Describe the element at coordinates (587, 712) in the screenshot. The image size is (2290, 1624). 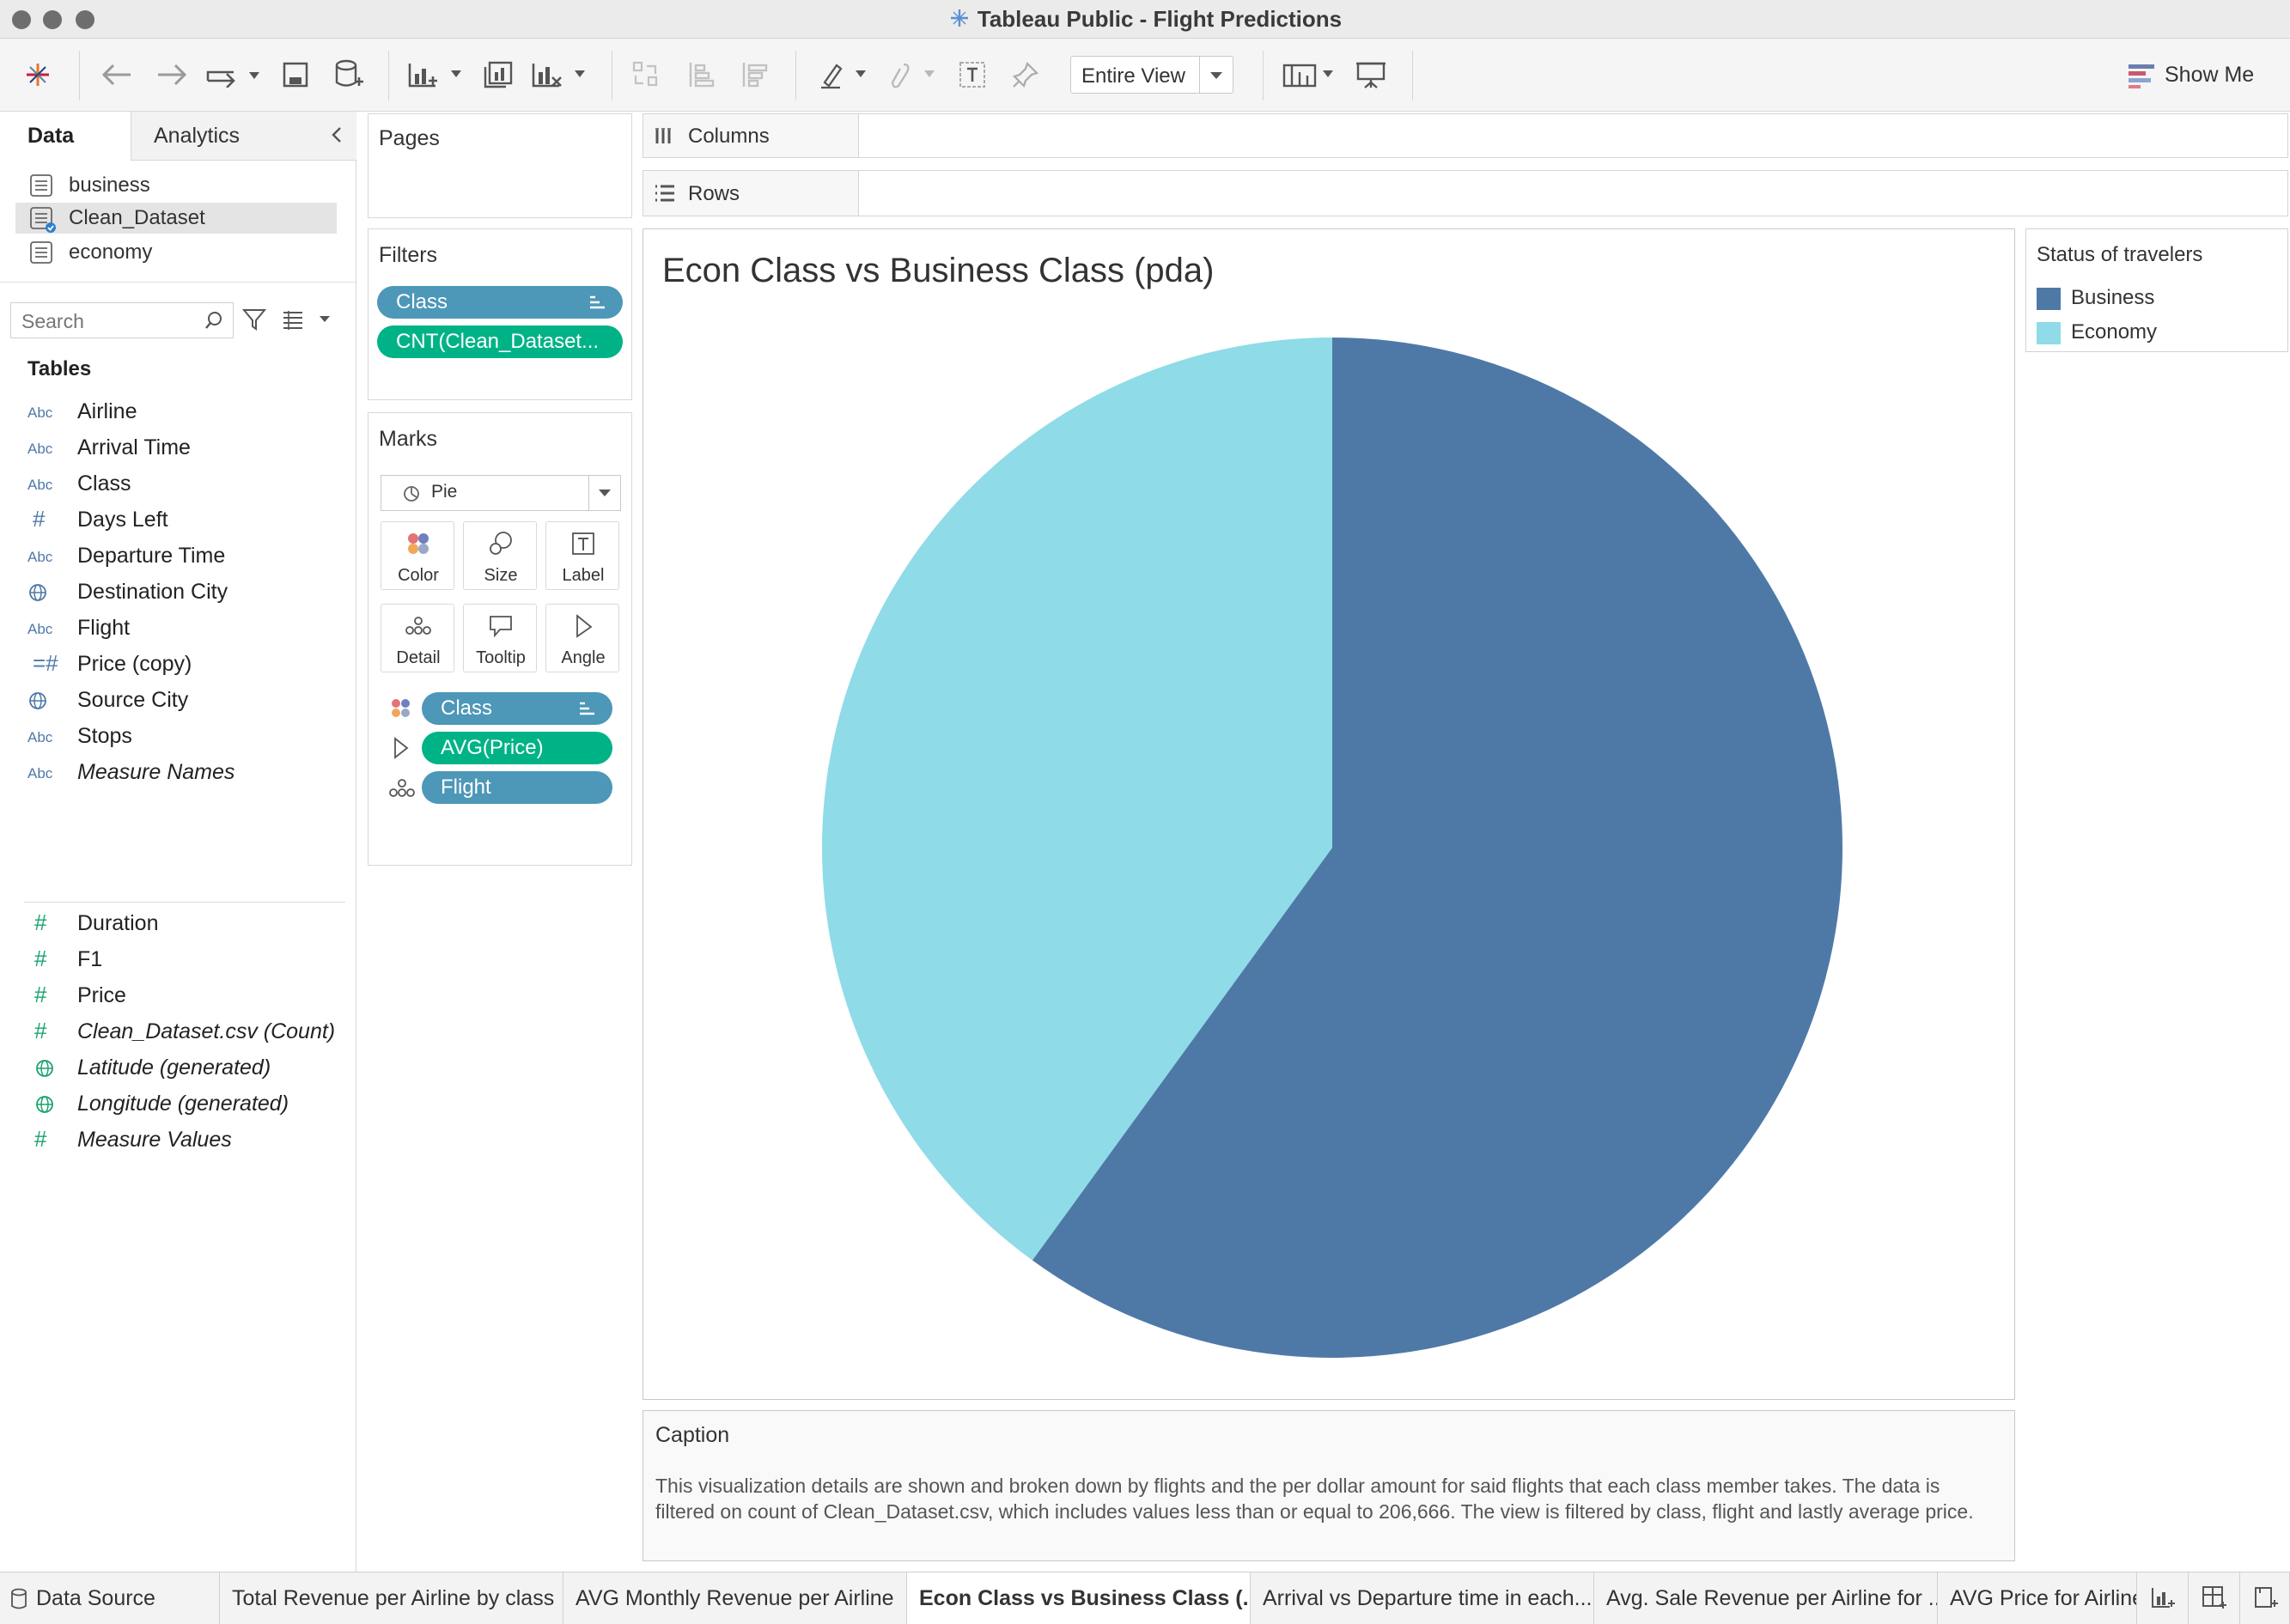
I see `sort-icon` at that location.